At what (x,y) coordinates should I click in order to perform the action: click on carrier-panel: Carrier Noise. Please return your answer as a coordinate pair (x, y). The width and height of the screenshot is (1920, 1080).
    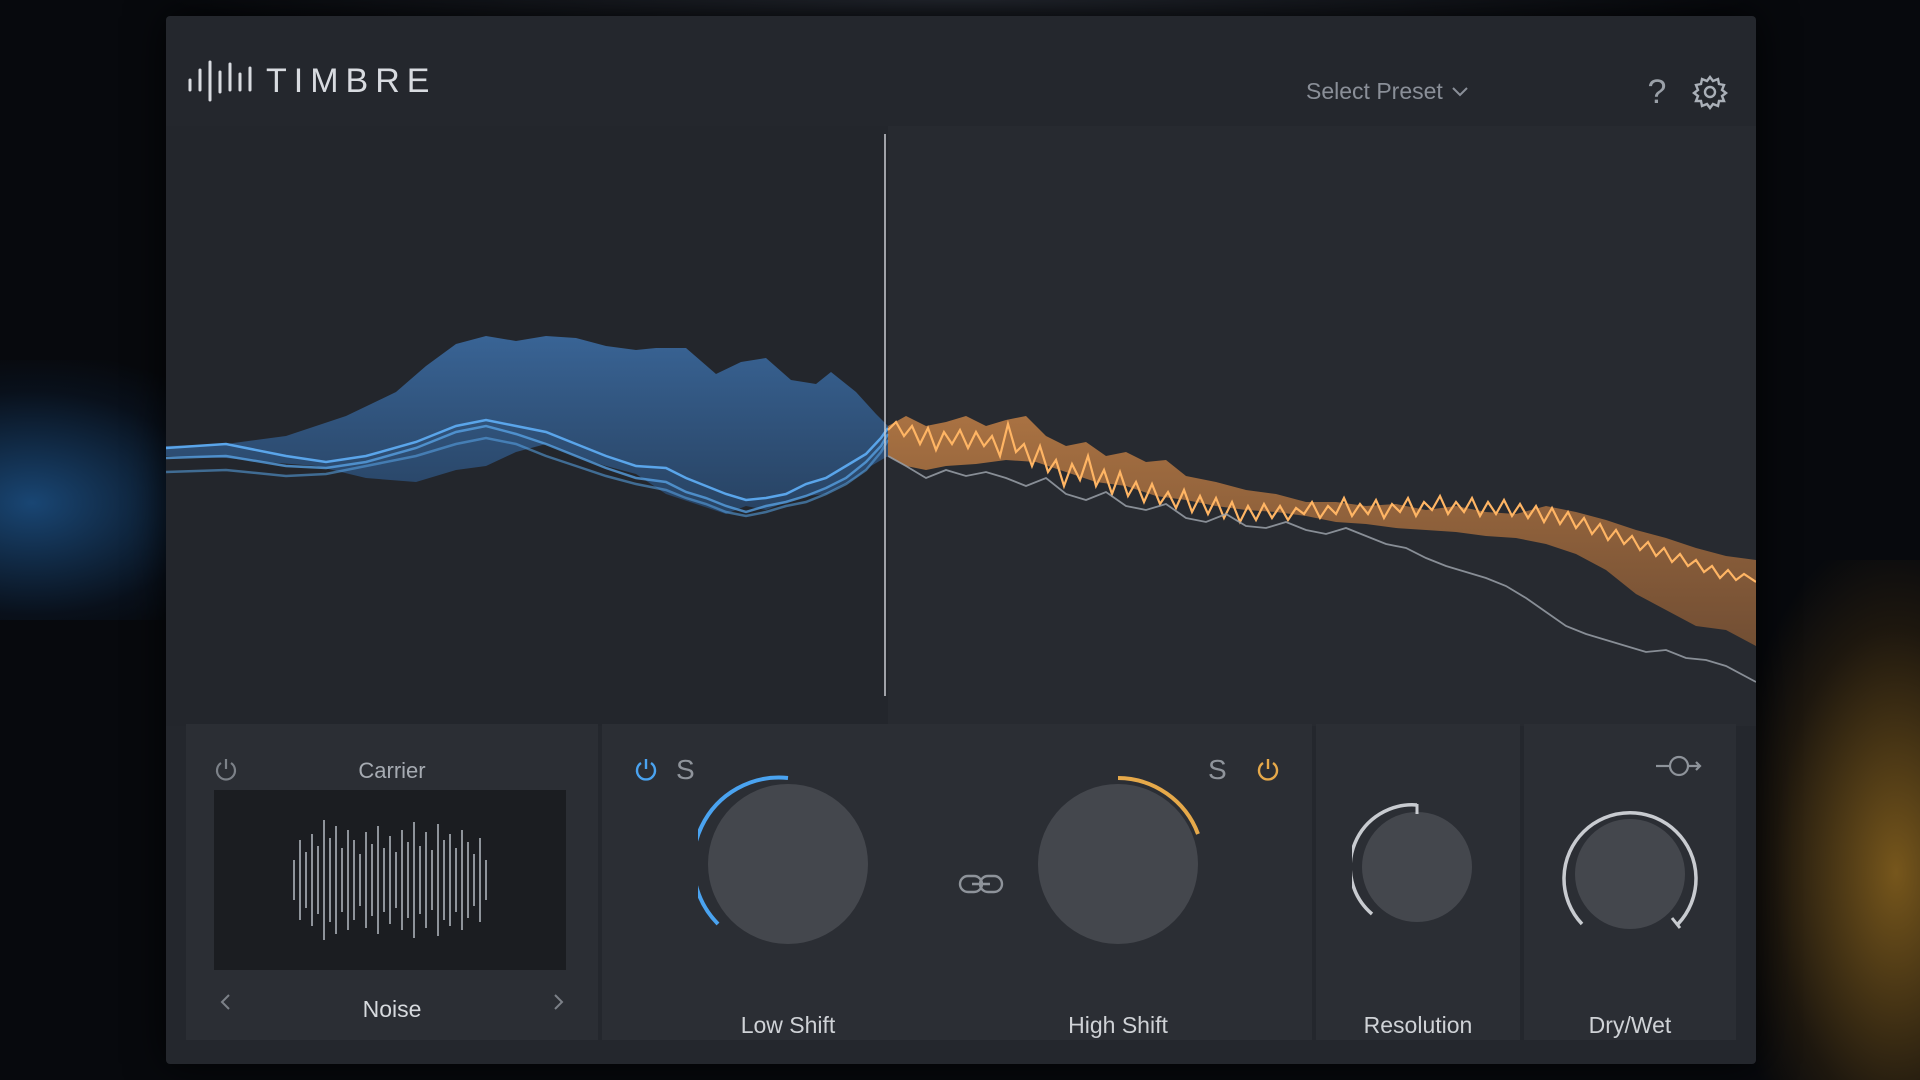
    Looking at the image, I should click on (392, 882).